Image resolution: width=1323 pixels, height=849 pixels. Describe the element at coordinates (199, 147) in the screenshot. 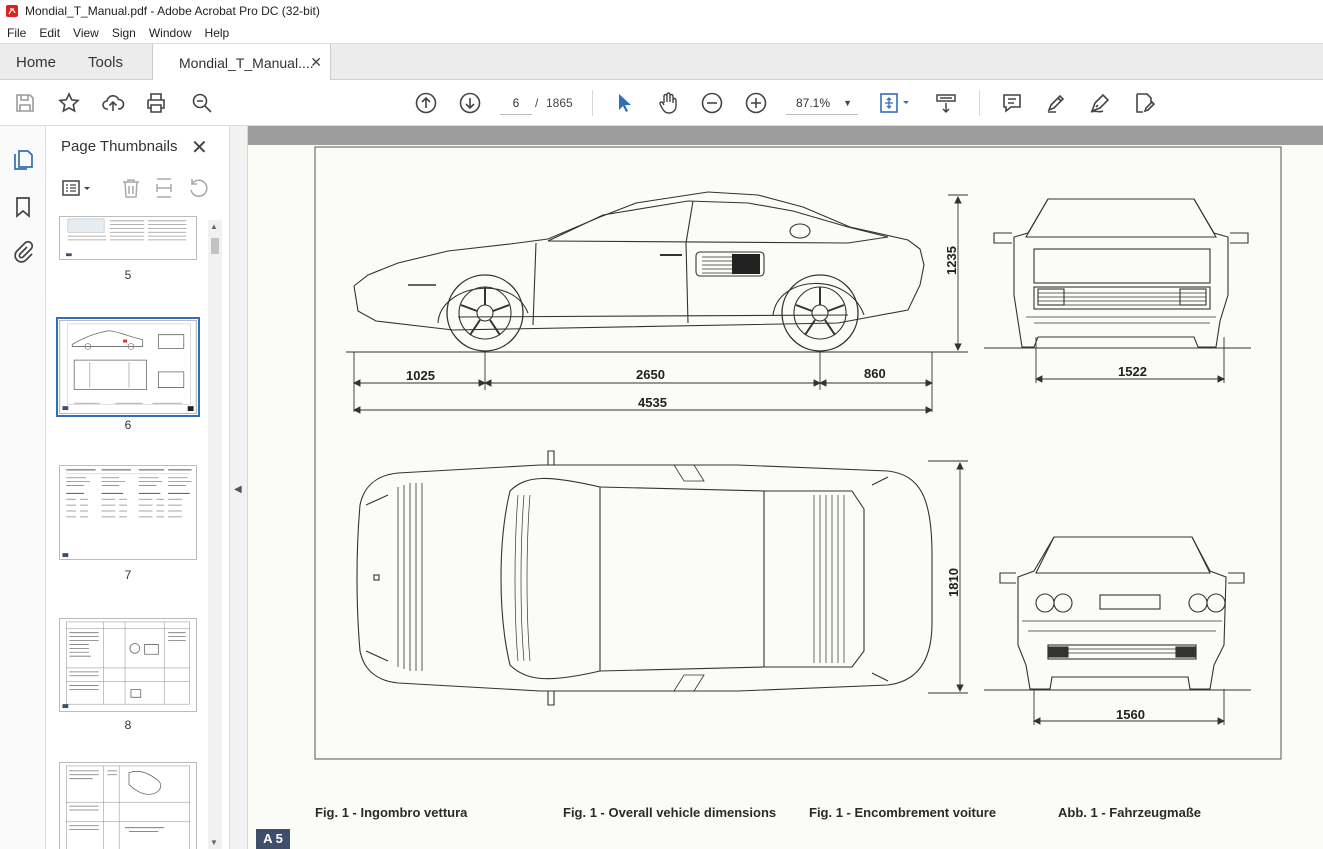

I see `close-panel-icon: ✕` at that location.